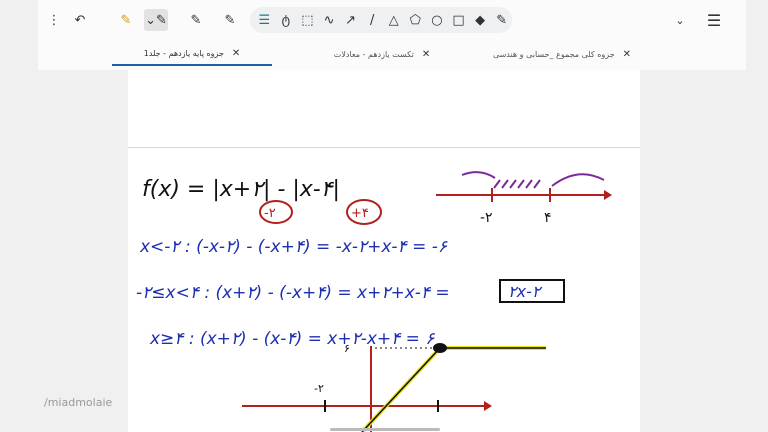  What do you see at coordinates (440, 348) in the screenshot?
I see `graph-point` at bounding box center [440, 348].